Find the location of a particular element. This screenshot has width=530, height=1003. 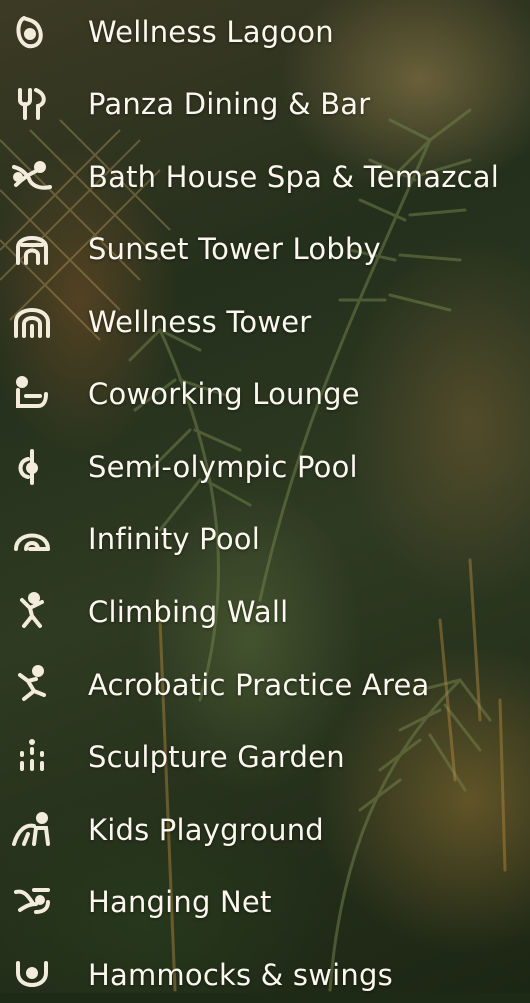

amenity-label: Climbing Wall is located at coordinates (188, 612).